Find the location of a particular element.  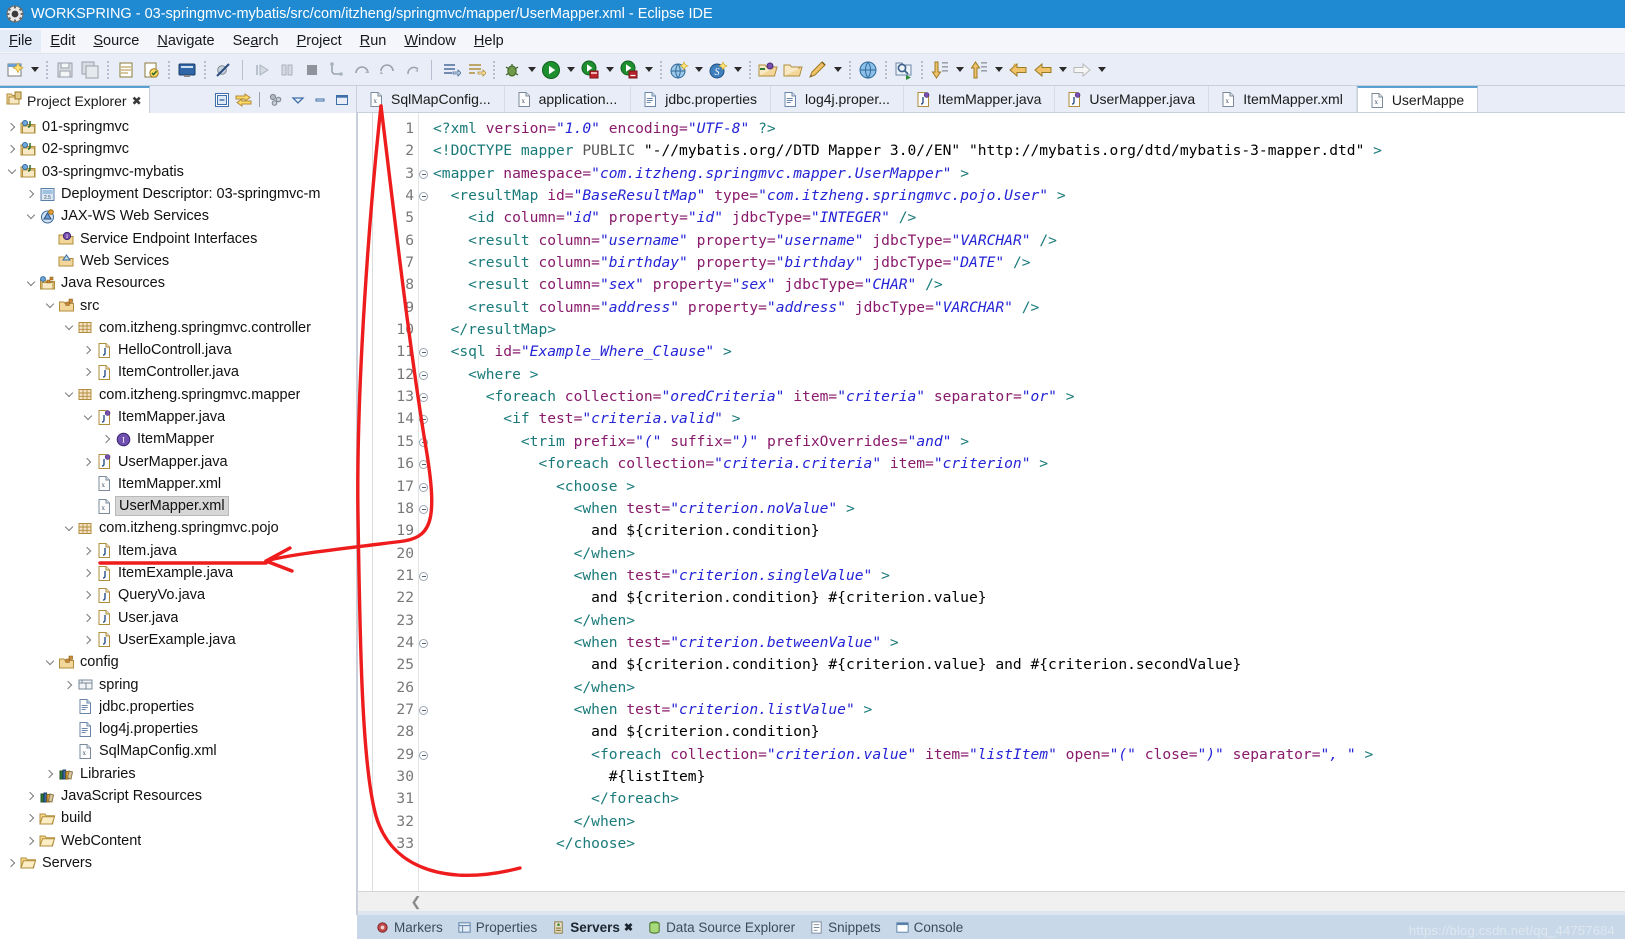

collapse-all-icon is located at coordinates (221, 99).